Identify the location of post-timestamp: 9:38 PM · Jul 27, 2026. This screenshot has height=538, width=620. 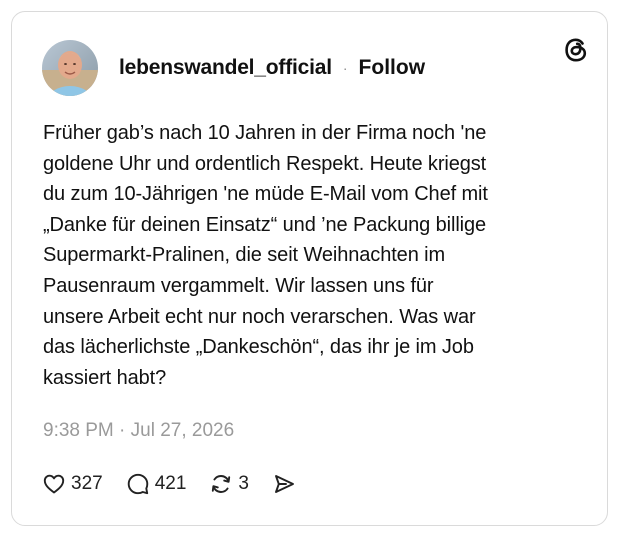
(138, 431).